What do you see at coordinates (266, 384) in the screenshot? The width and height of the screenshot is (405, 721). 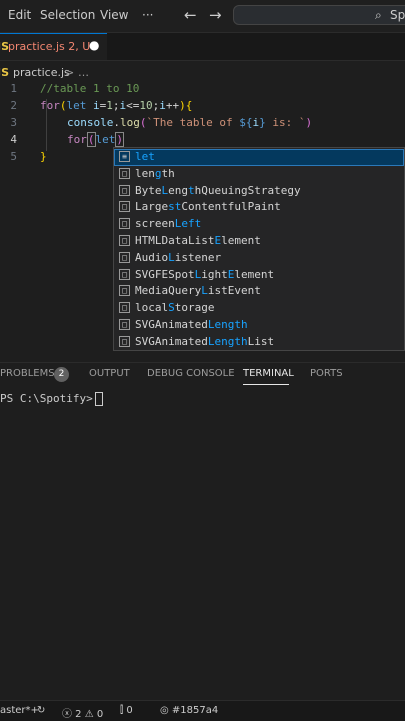 I see `active-tab-indicator` at bounding box center [266, 384].